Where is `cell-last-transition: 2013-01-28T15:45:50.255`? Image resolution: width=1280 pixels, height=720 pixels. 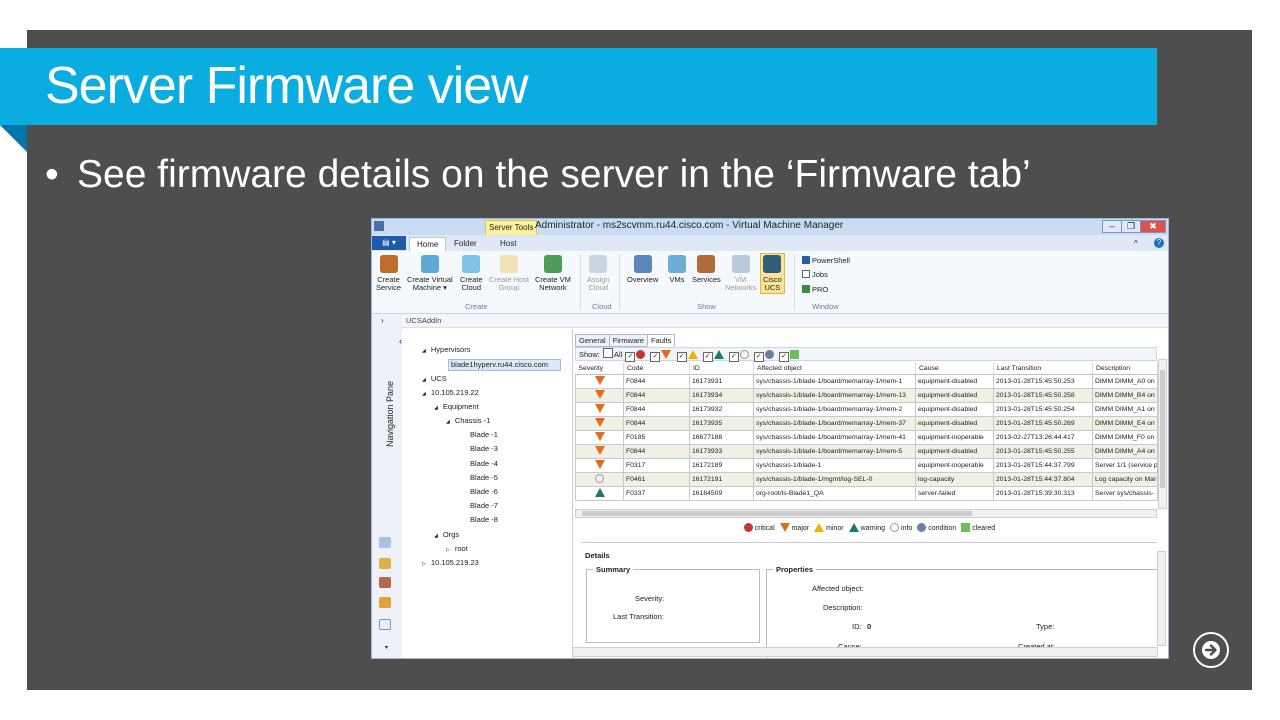
cell-last-transition: 2013-01-28T15:45:50.255 is located at coordinates (1043, 451).